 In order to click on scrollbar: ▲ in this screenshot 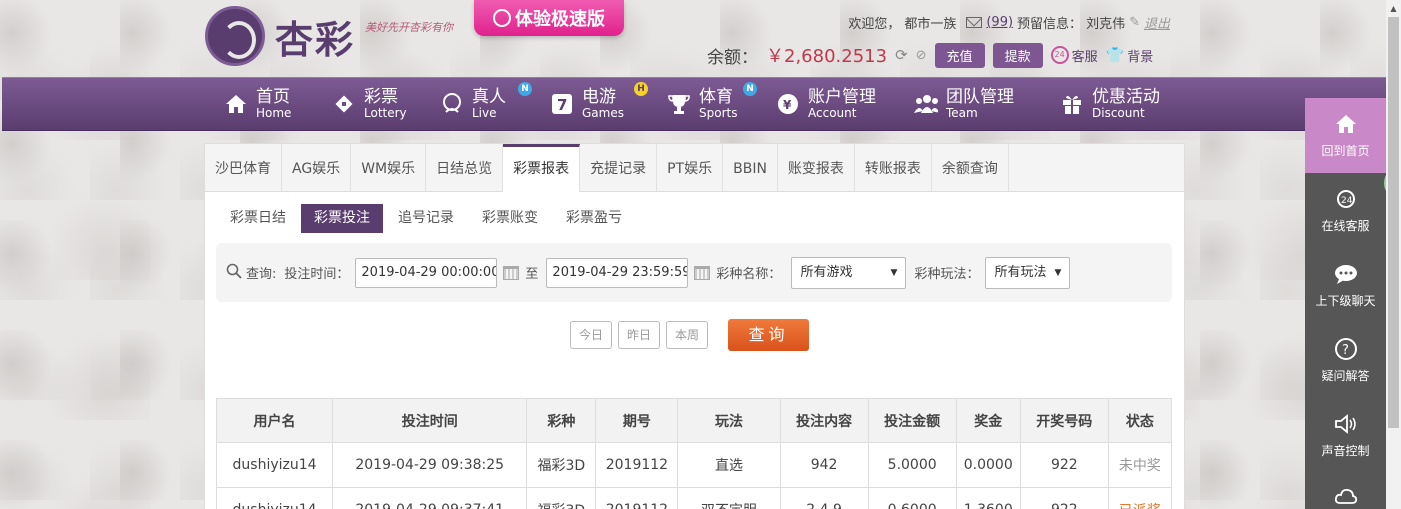, I will do `click(1393, 254)`.